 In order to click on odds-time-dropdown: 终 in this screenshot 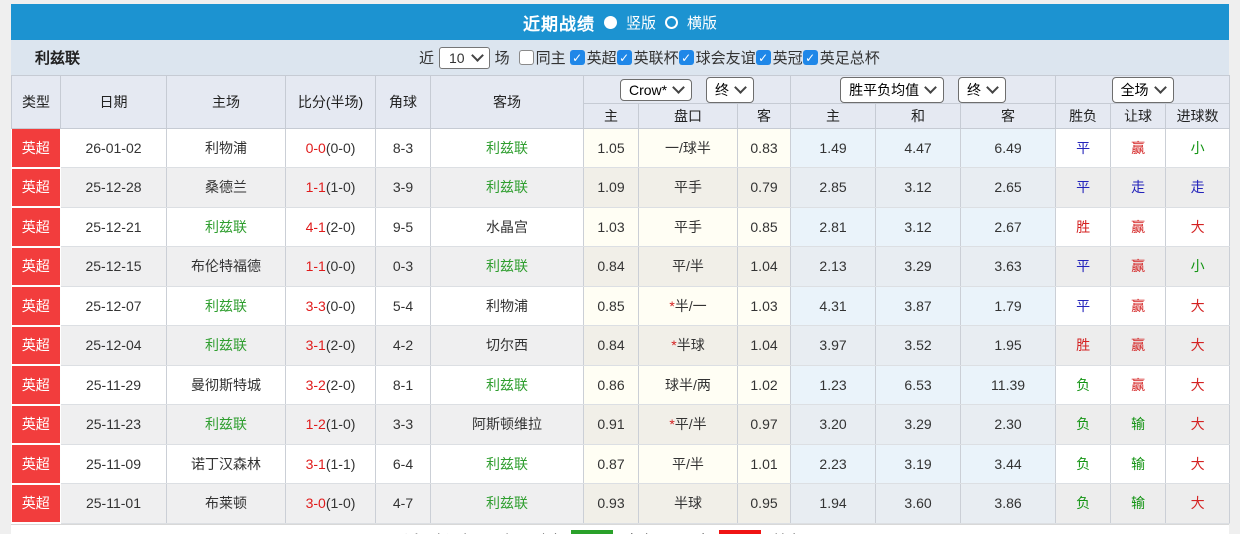, I will do `click(730, 89)`.